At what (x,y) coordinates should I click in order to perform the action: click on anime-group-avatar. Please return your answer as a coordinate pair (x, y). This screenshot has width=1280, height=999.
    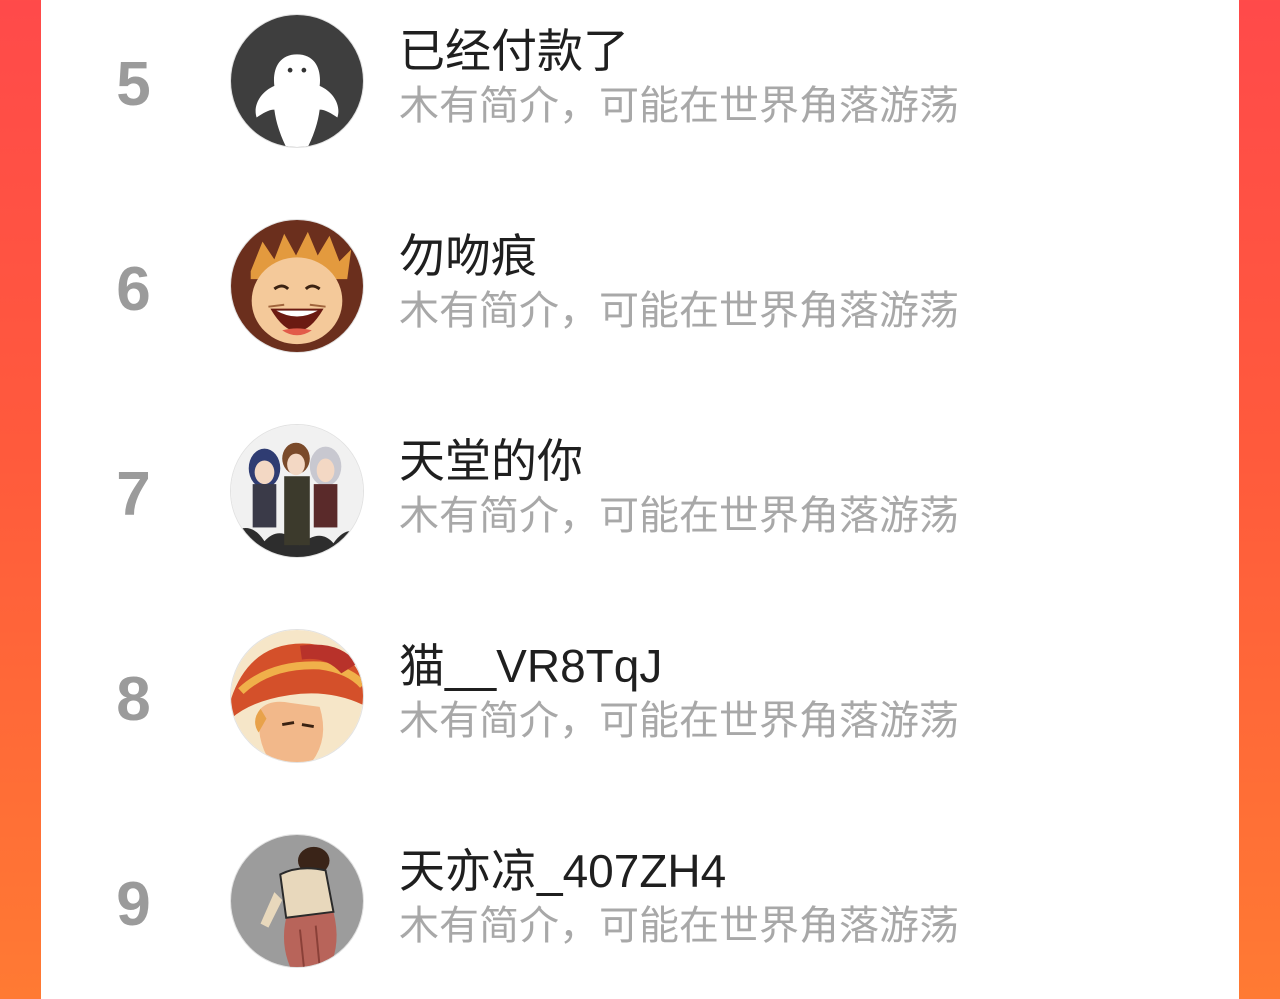
    Looking at the image, I should click on (297, 491).